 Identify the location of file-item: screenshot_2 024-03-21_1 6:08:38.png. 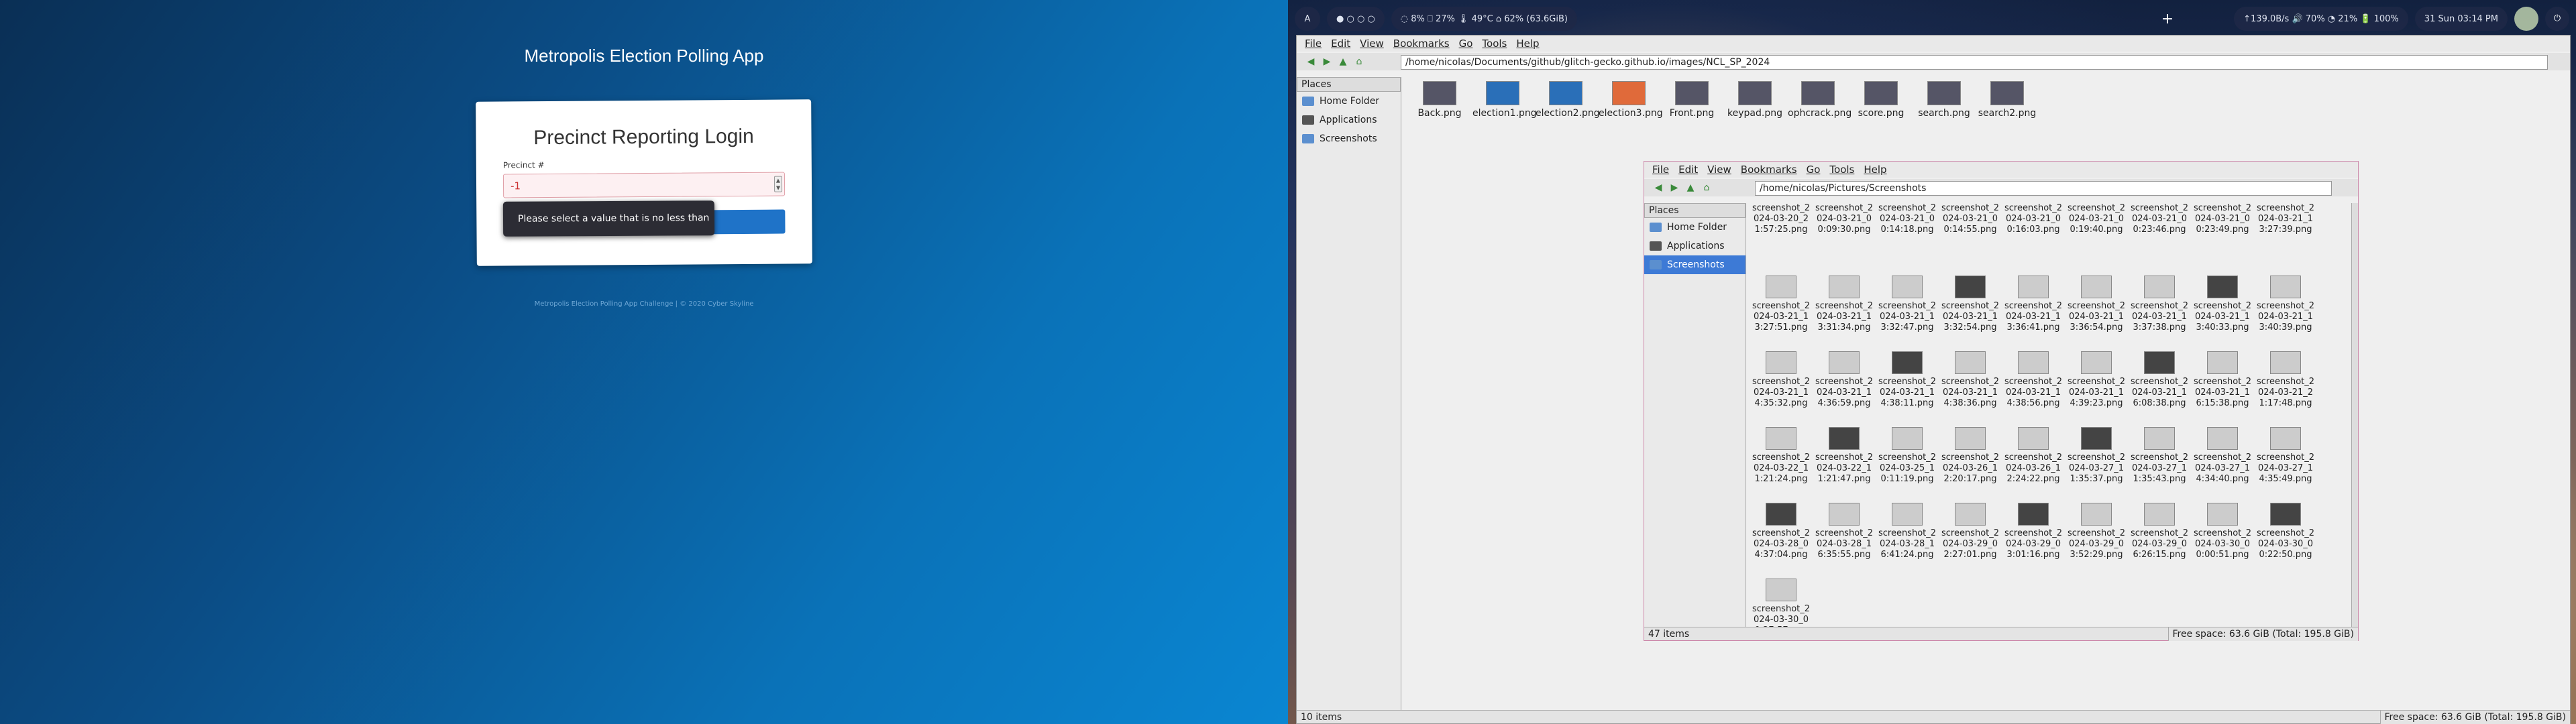
(2159, 380).